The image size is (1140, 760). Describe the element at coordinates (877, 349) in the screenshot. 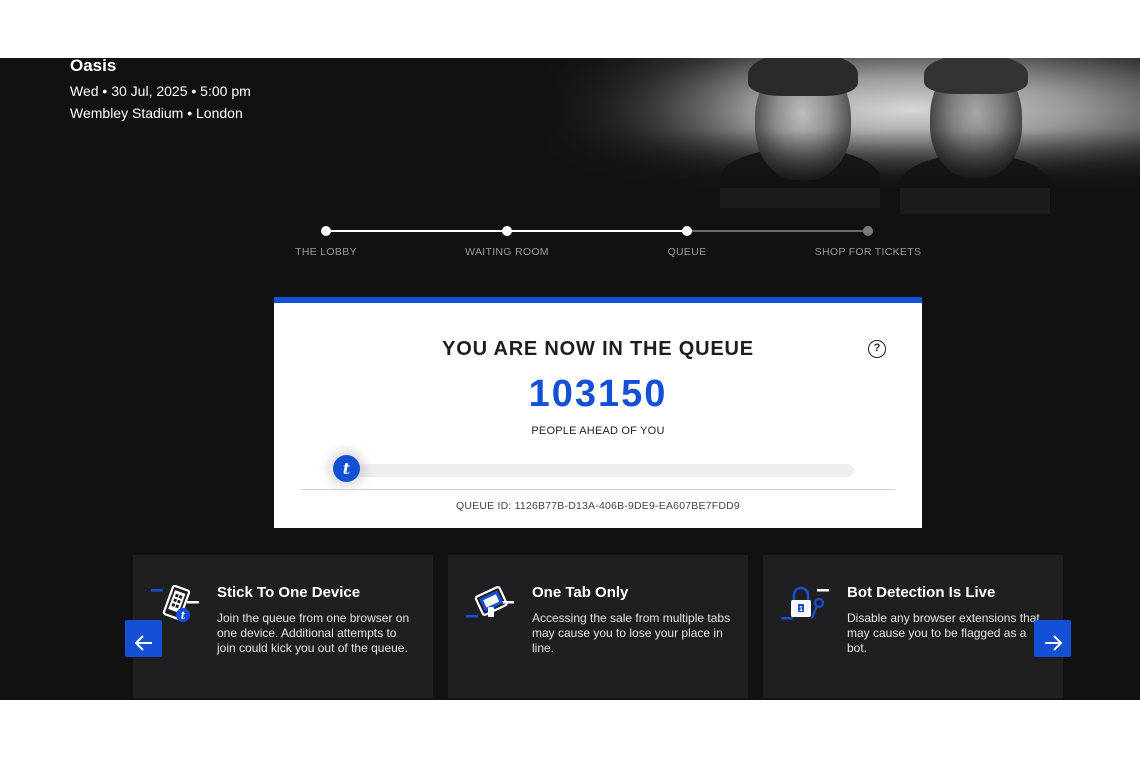

I see `question-mark-icon: ?` at that location.